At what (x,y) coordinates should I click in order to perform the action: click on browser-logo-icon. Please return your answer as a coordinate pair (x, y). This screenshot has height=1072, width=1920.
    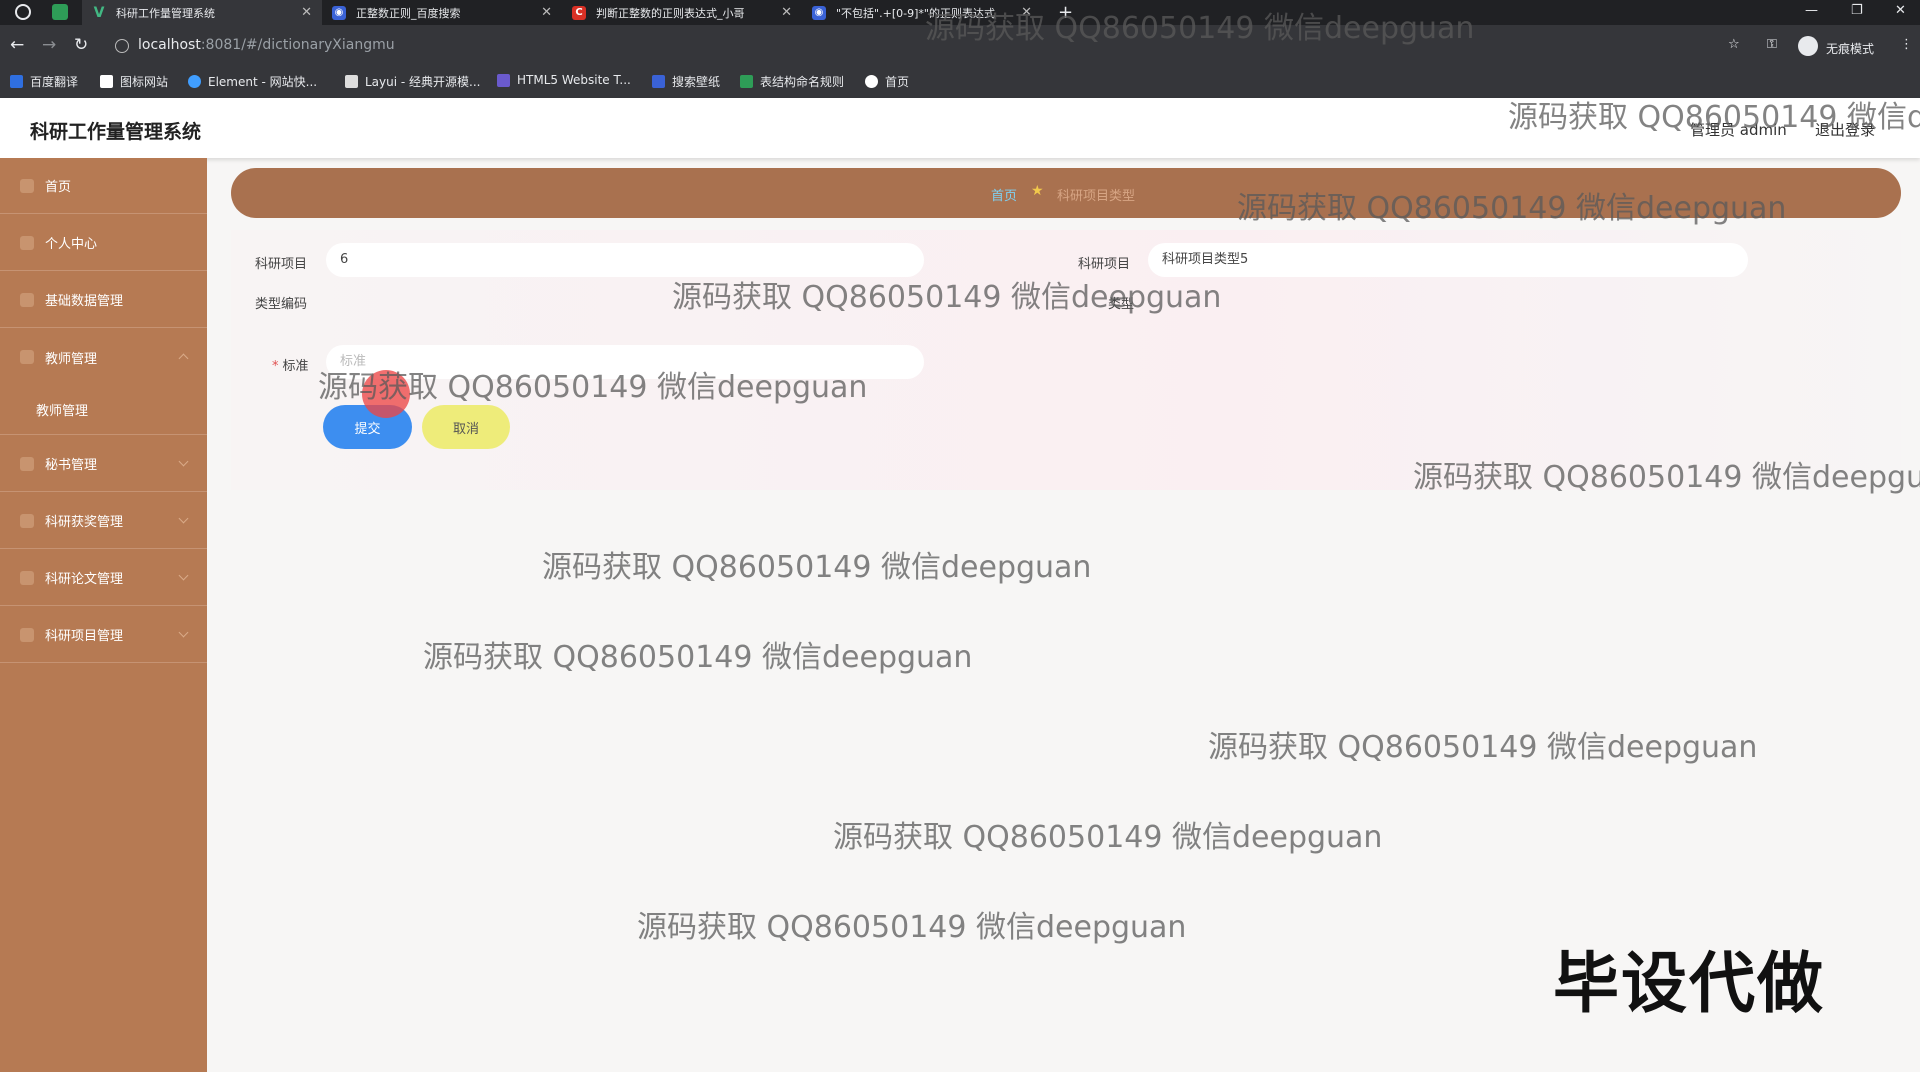
    Looking at the image, I should click on (23, 12).